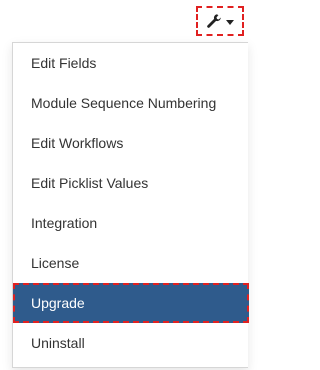 The image size is (320, 370). I want to click on menu-item-license: License, so click(131, 263).